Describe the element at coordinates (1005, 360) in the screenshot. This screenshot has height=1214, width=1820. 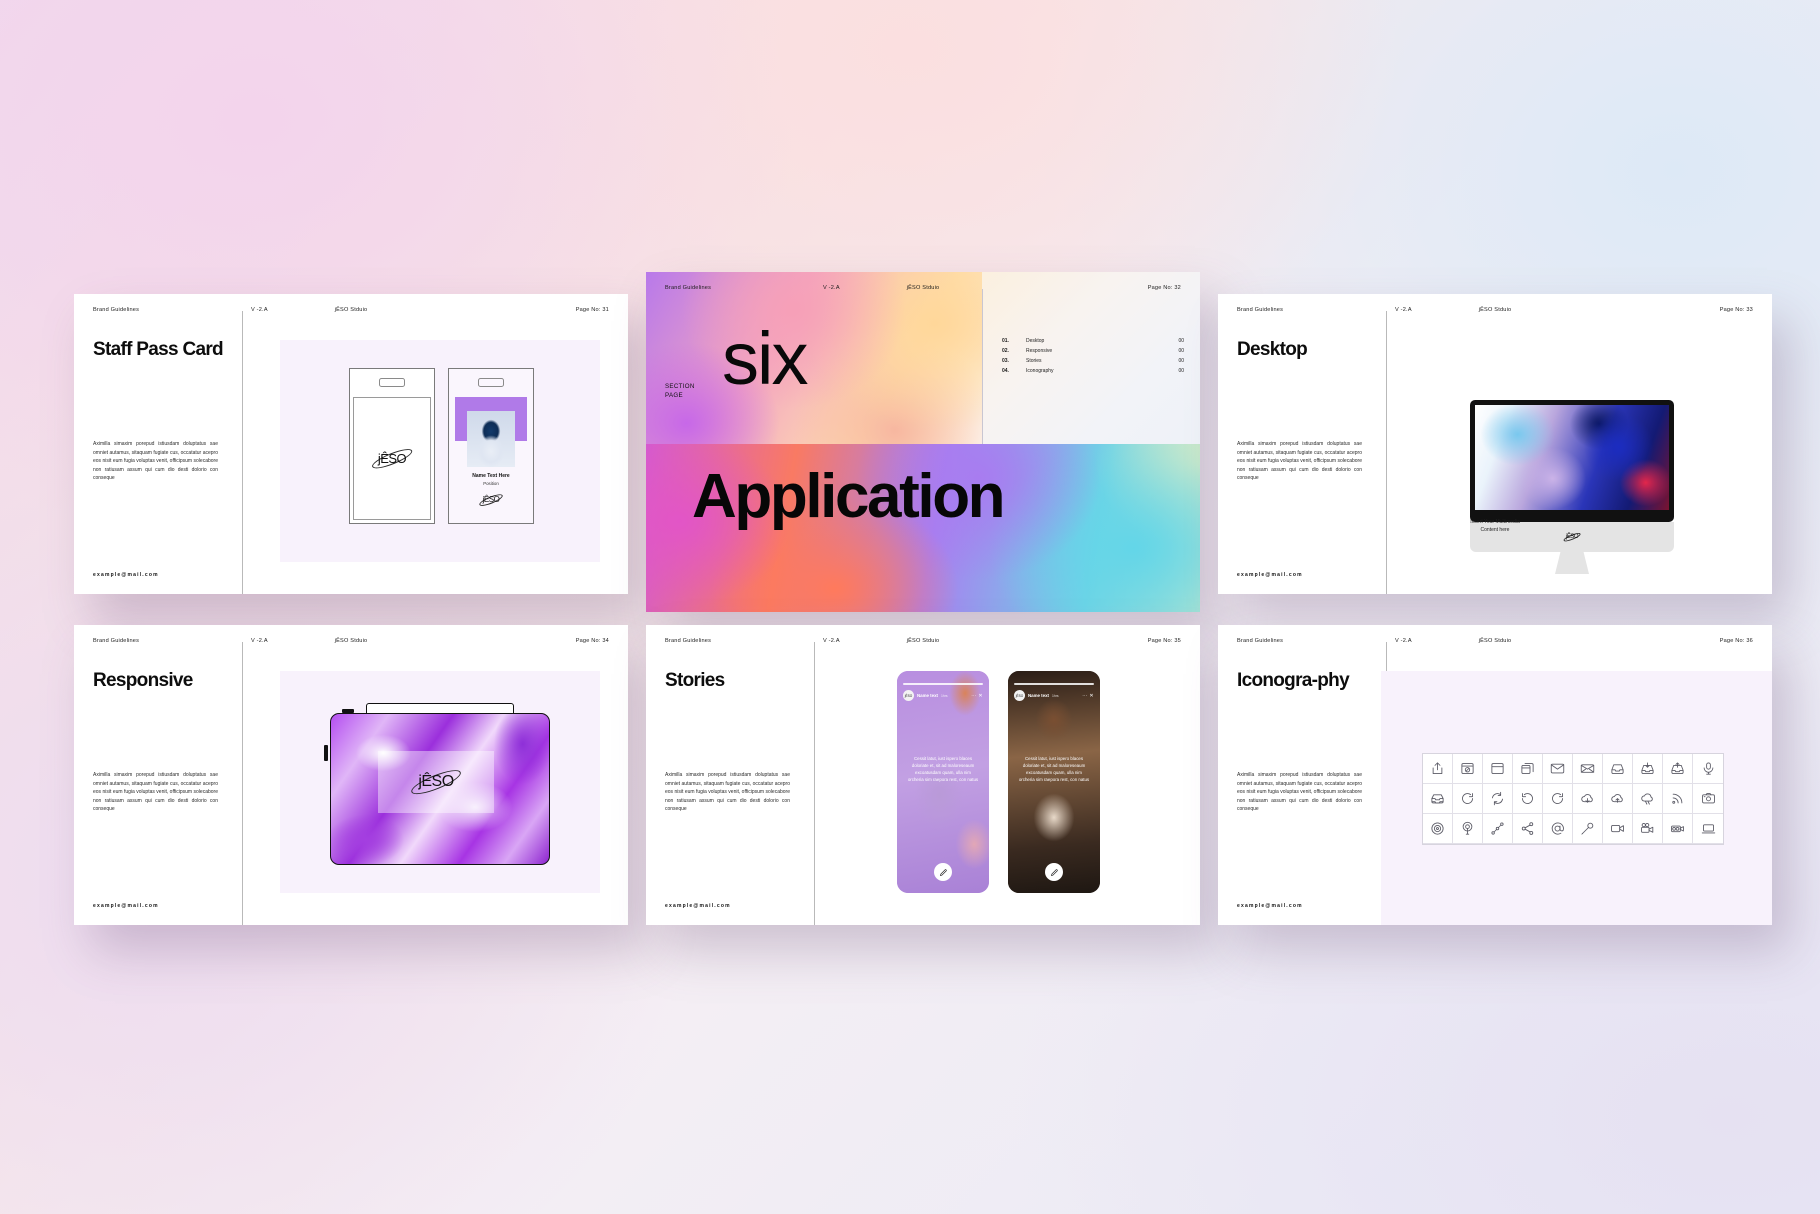
I see `toc-number: 03.` at that location.